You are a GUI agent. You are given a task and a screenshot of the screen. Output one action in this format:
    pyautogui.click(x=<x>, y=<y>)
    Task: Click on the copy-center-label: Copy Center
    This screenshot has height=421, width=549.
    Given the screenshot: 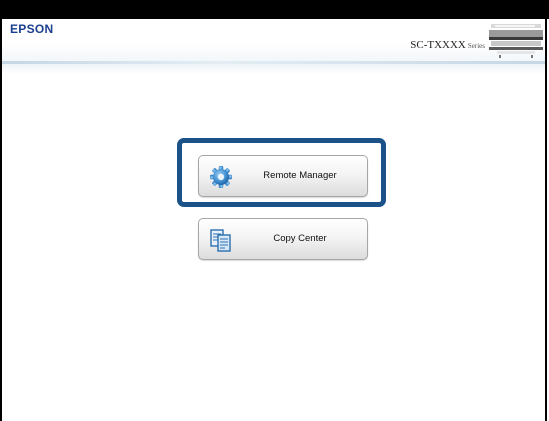 What is the action you would take?
    pyautogui.click(x=300, y=238)
    